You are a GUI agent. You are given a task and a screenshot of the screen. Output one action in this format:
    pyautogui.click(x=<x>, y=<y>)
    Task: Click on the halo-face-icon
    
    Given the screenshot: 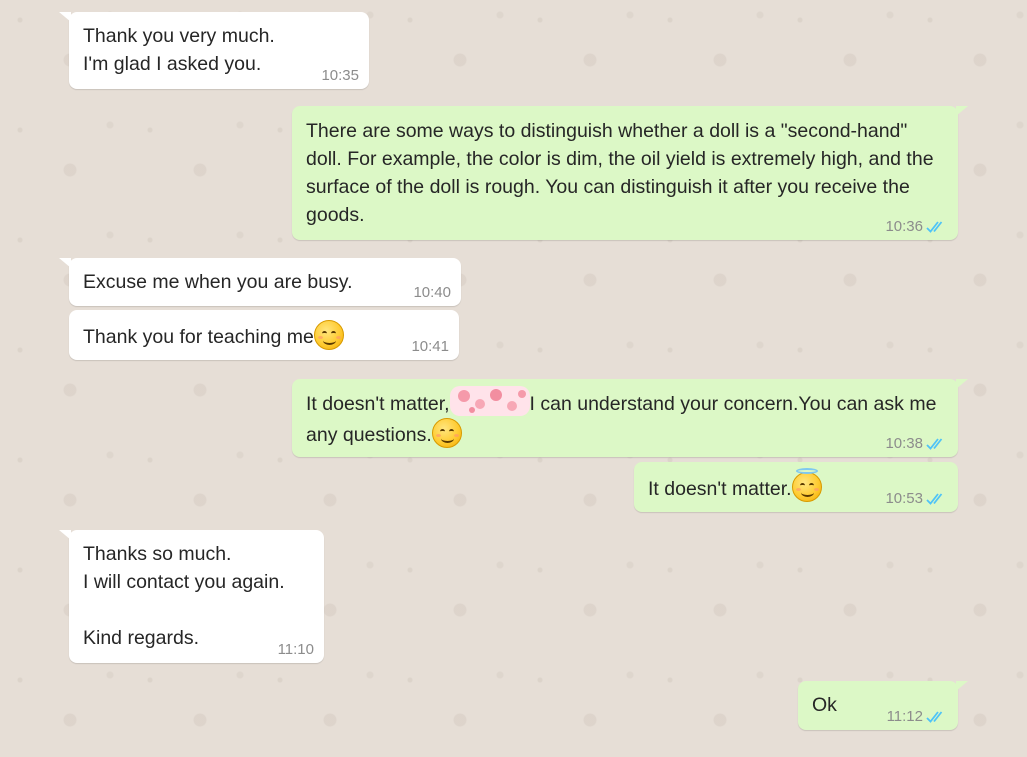 What is the action you would take?
    pyautogui.click(x=806, y=485)
    